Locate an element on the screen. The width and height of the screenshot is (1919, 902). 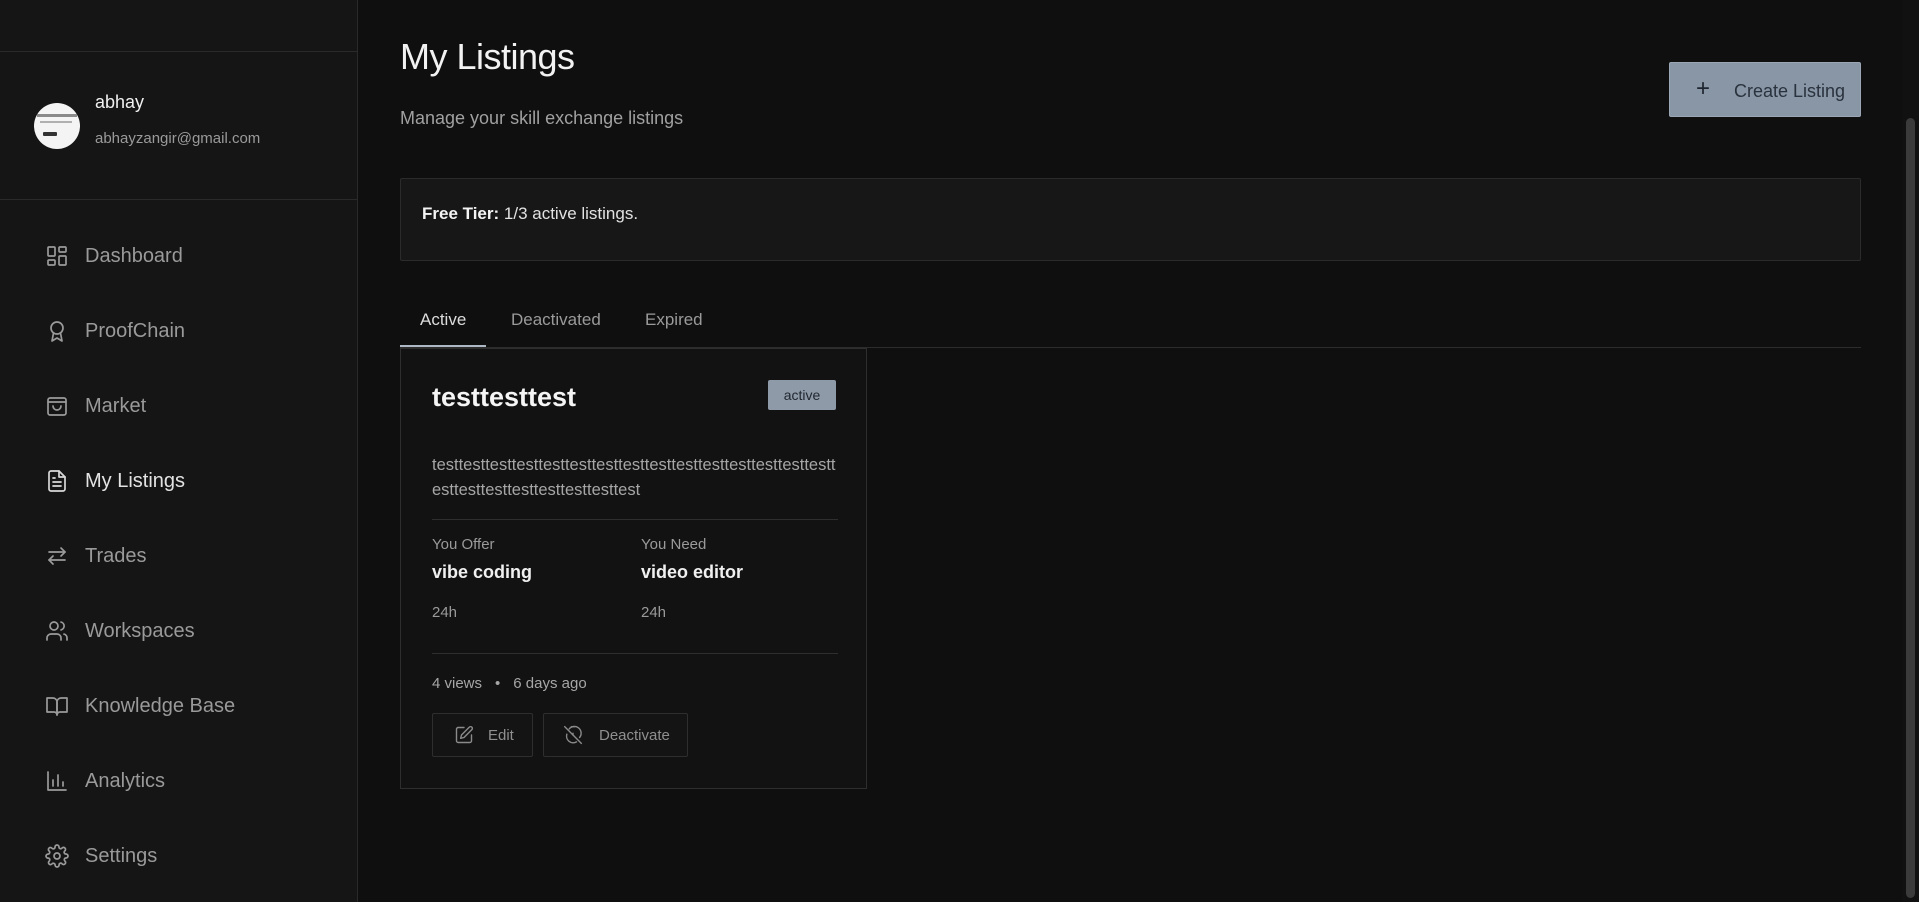
bar-chart-icon is located at coordinates (57, 781).